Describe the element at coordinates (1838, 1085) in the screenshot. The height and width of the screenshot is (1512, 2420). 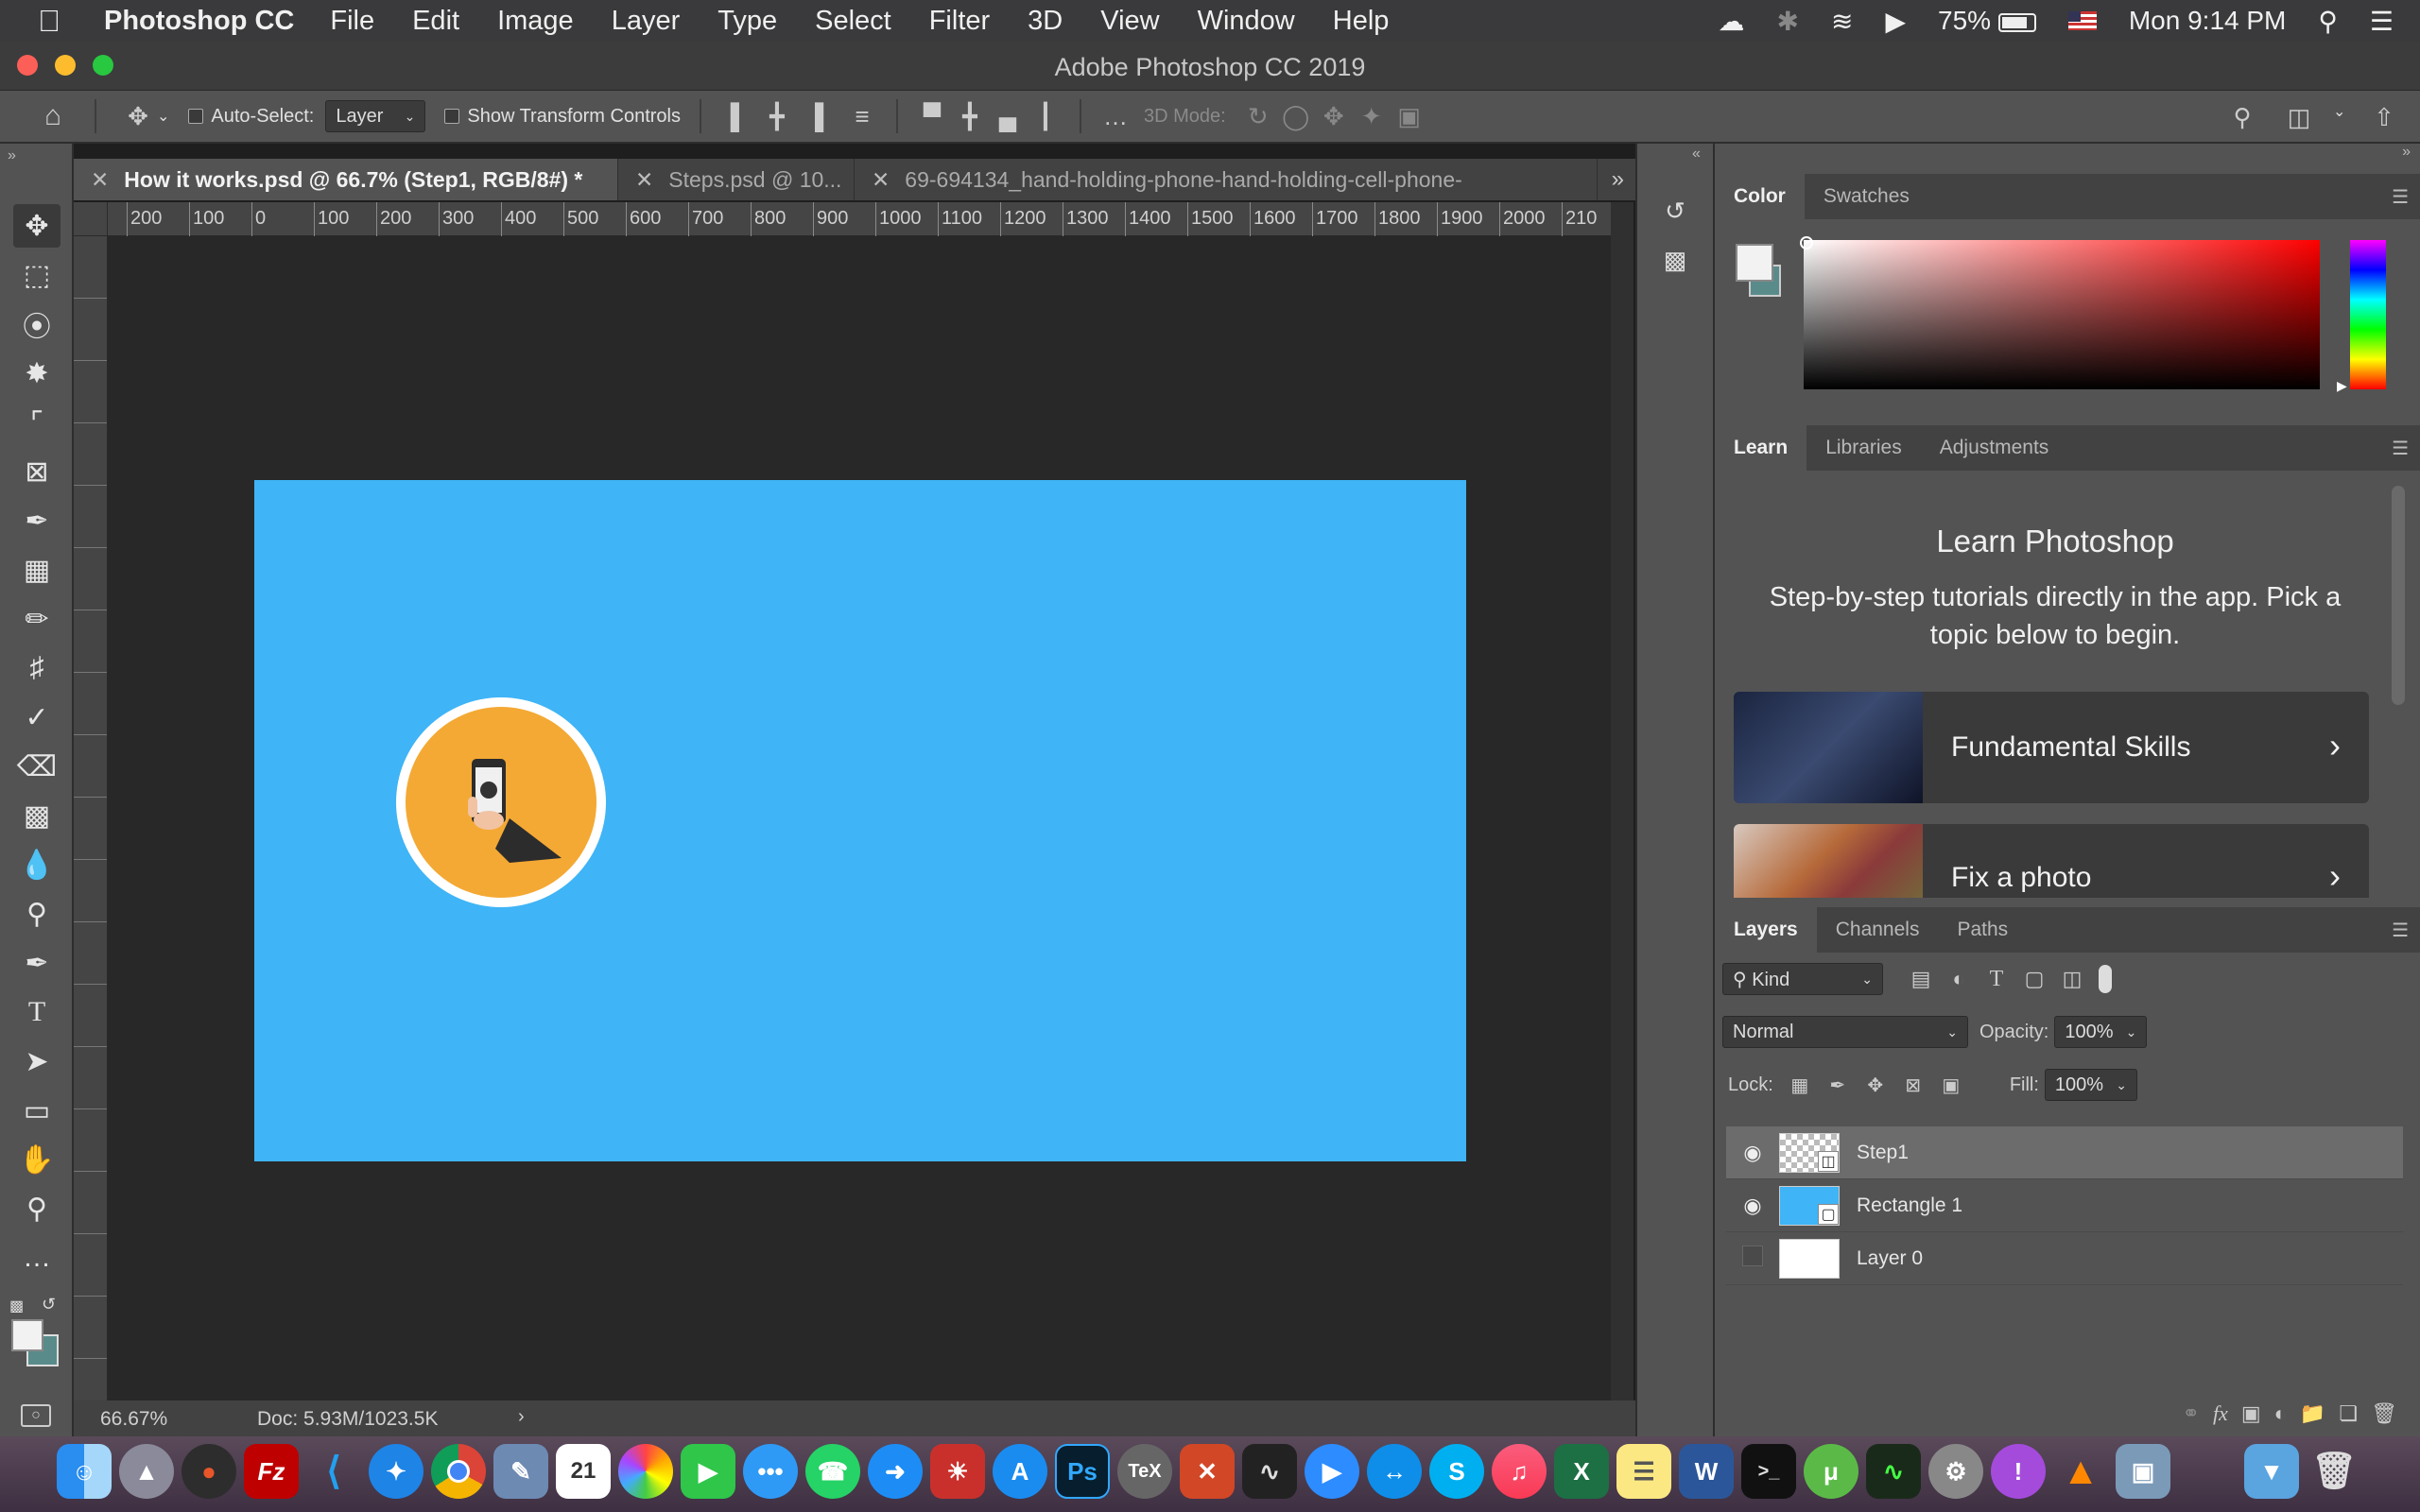
I see `lock-pixels-icon: ✒` at that location.